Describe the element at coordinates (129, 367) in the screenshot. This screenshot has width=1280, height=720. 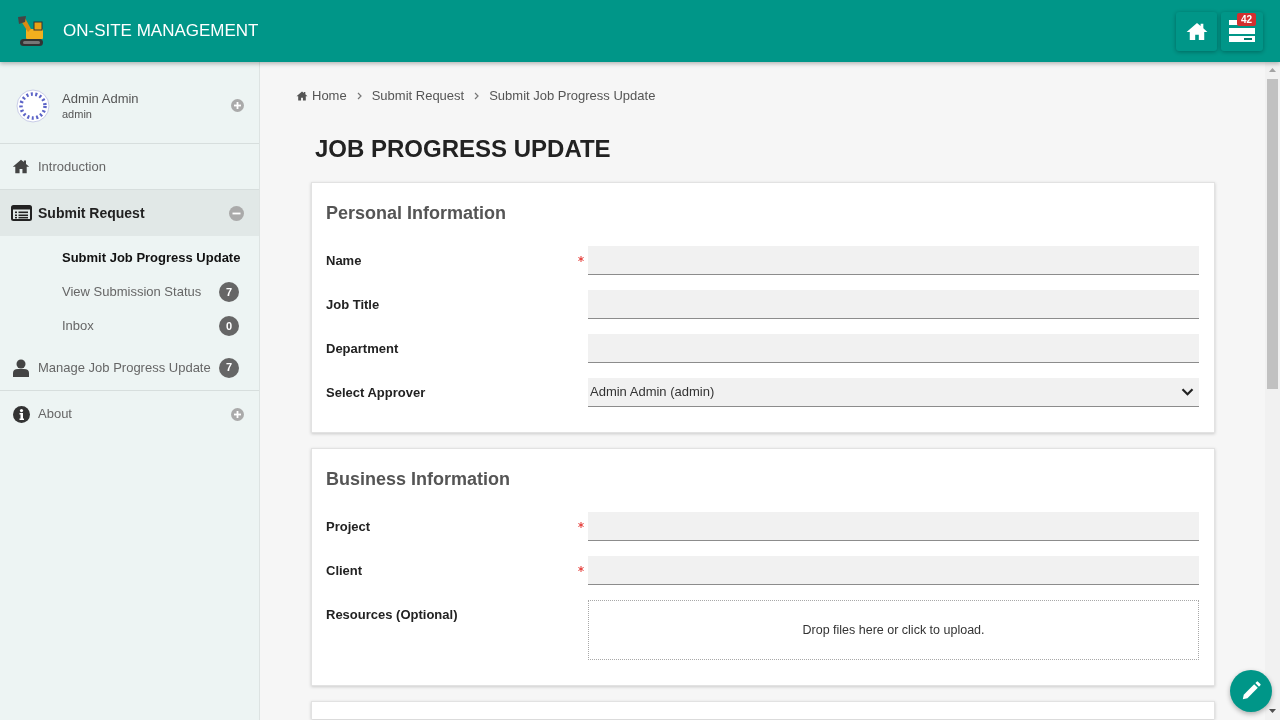
I see `sidebar-item: Manage Job Progress Update 7` at that location.